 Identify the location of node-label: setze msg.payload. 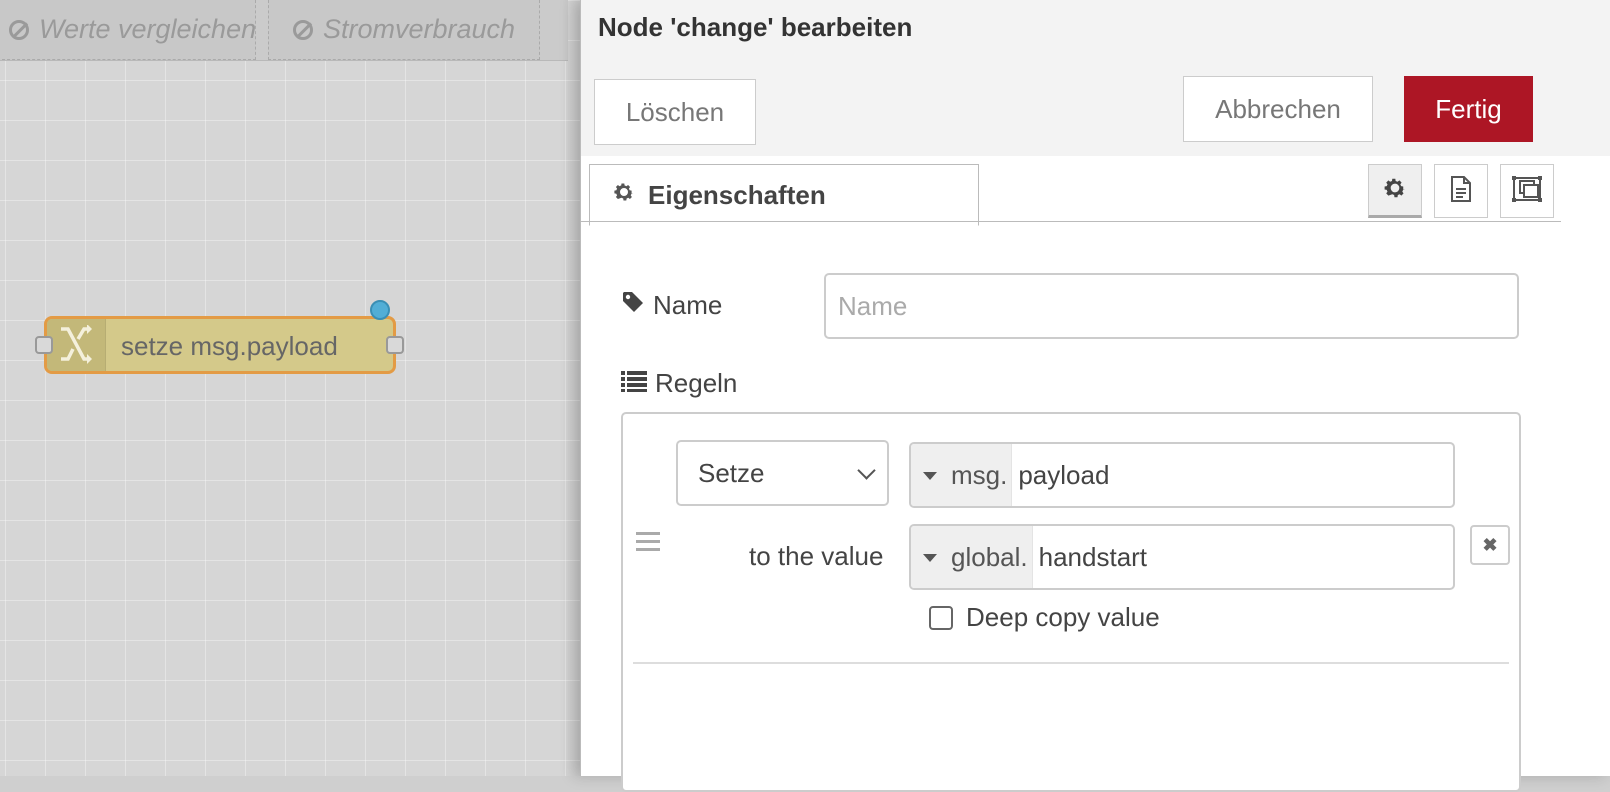
(229, 346).